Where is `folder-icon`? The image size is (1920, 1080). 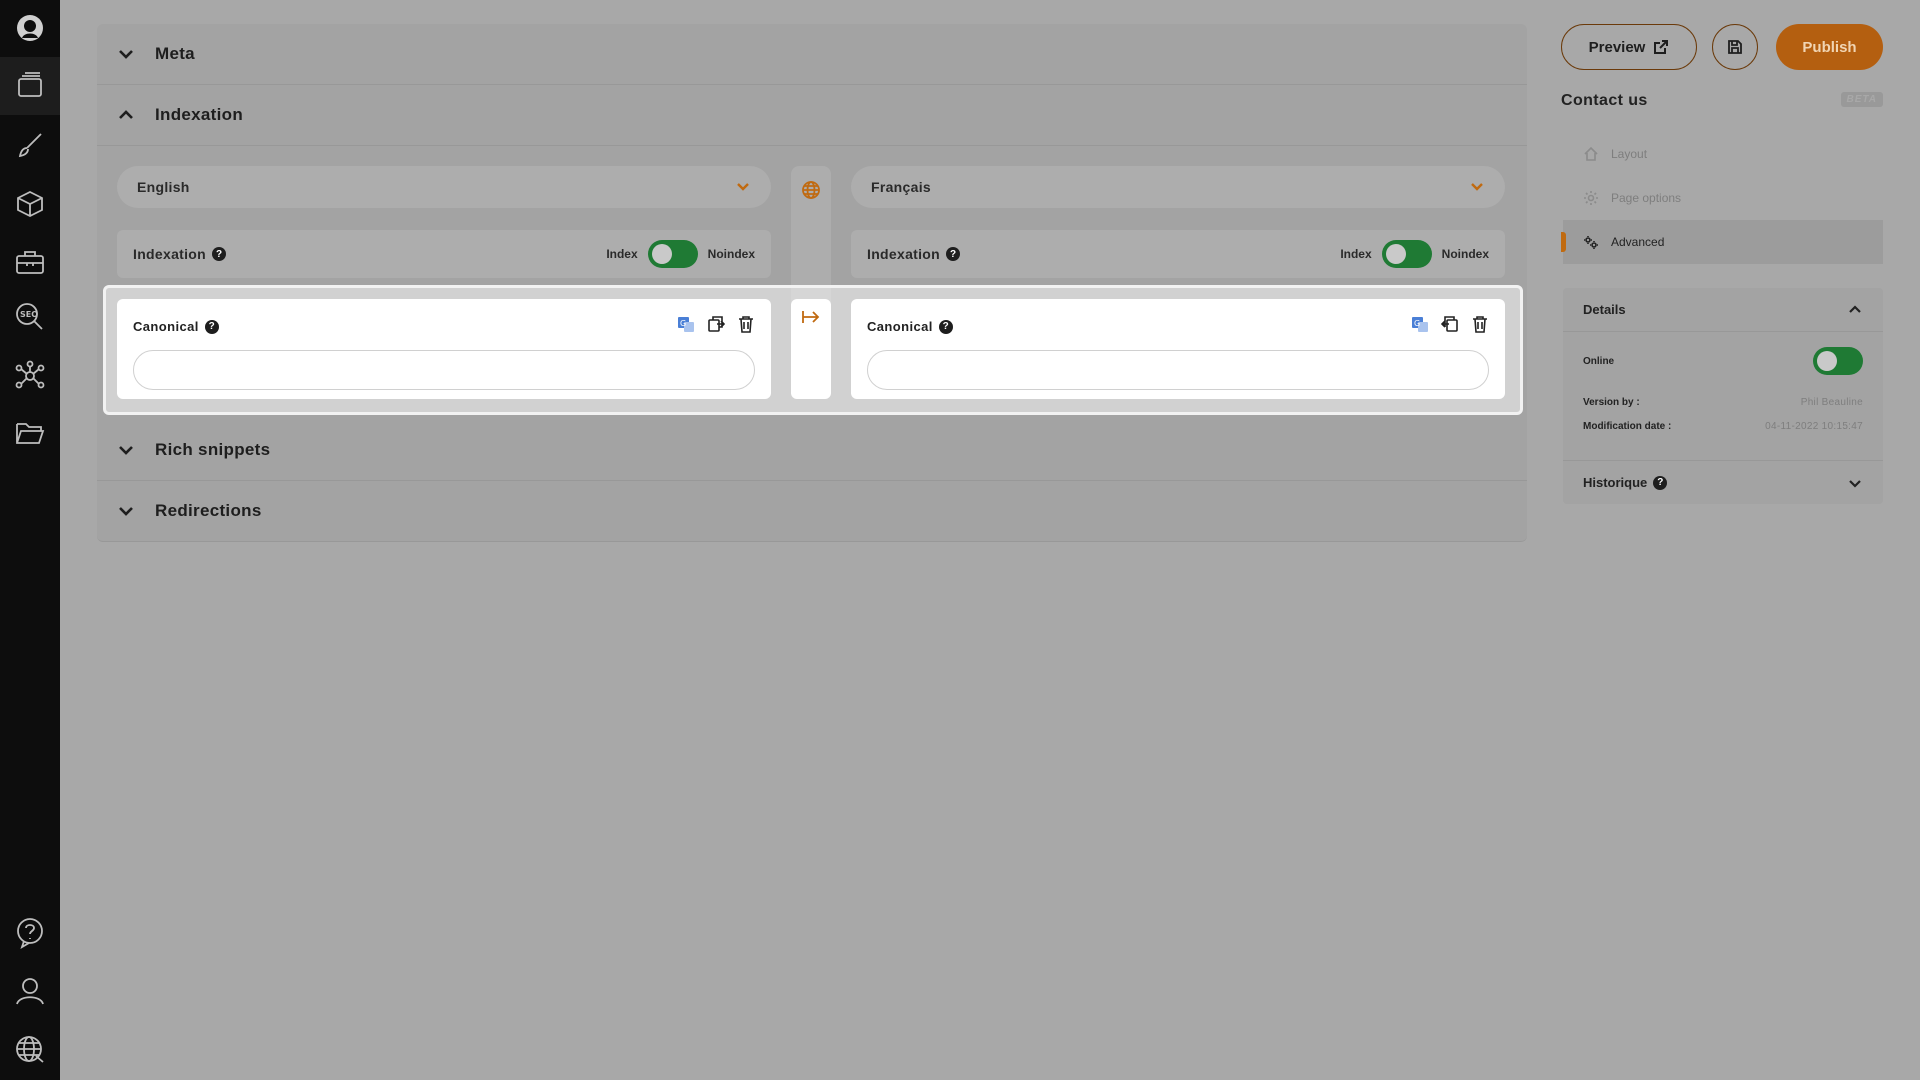
folder-icon is located at coordinates (30, 433).